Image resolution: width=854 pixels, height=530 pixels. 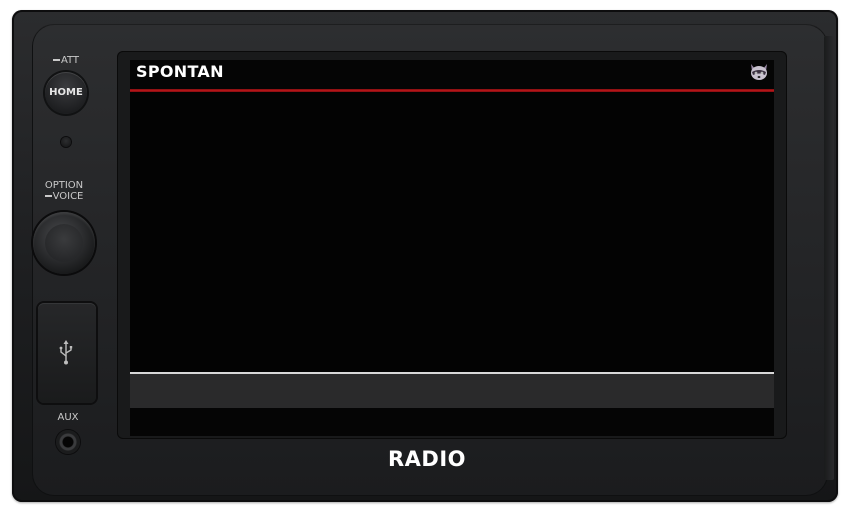 I want to click on bottom-info-bar, so click(x=452, y=391).